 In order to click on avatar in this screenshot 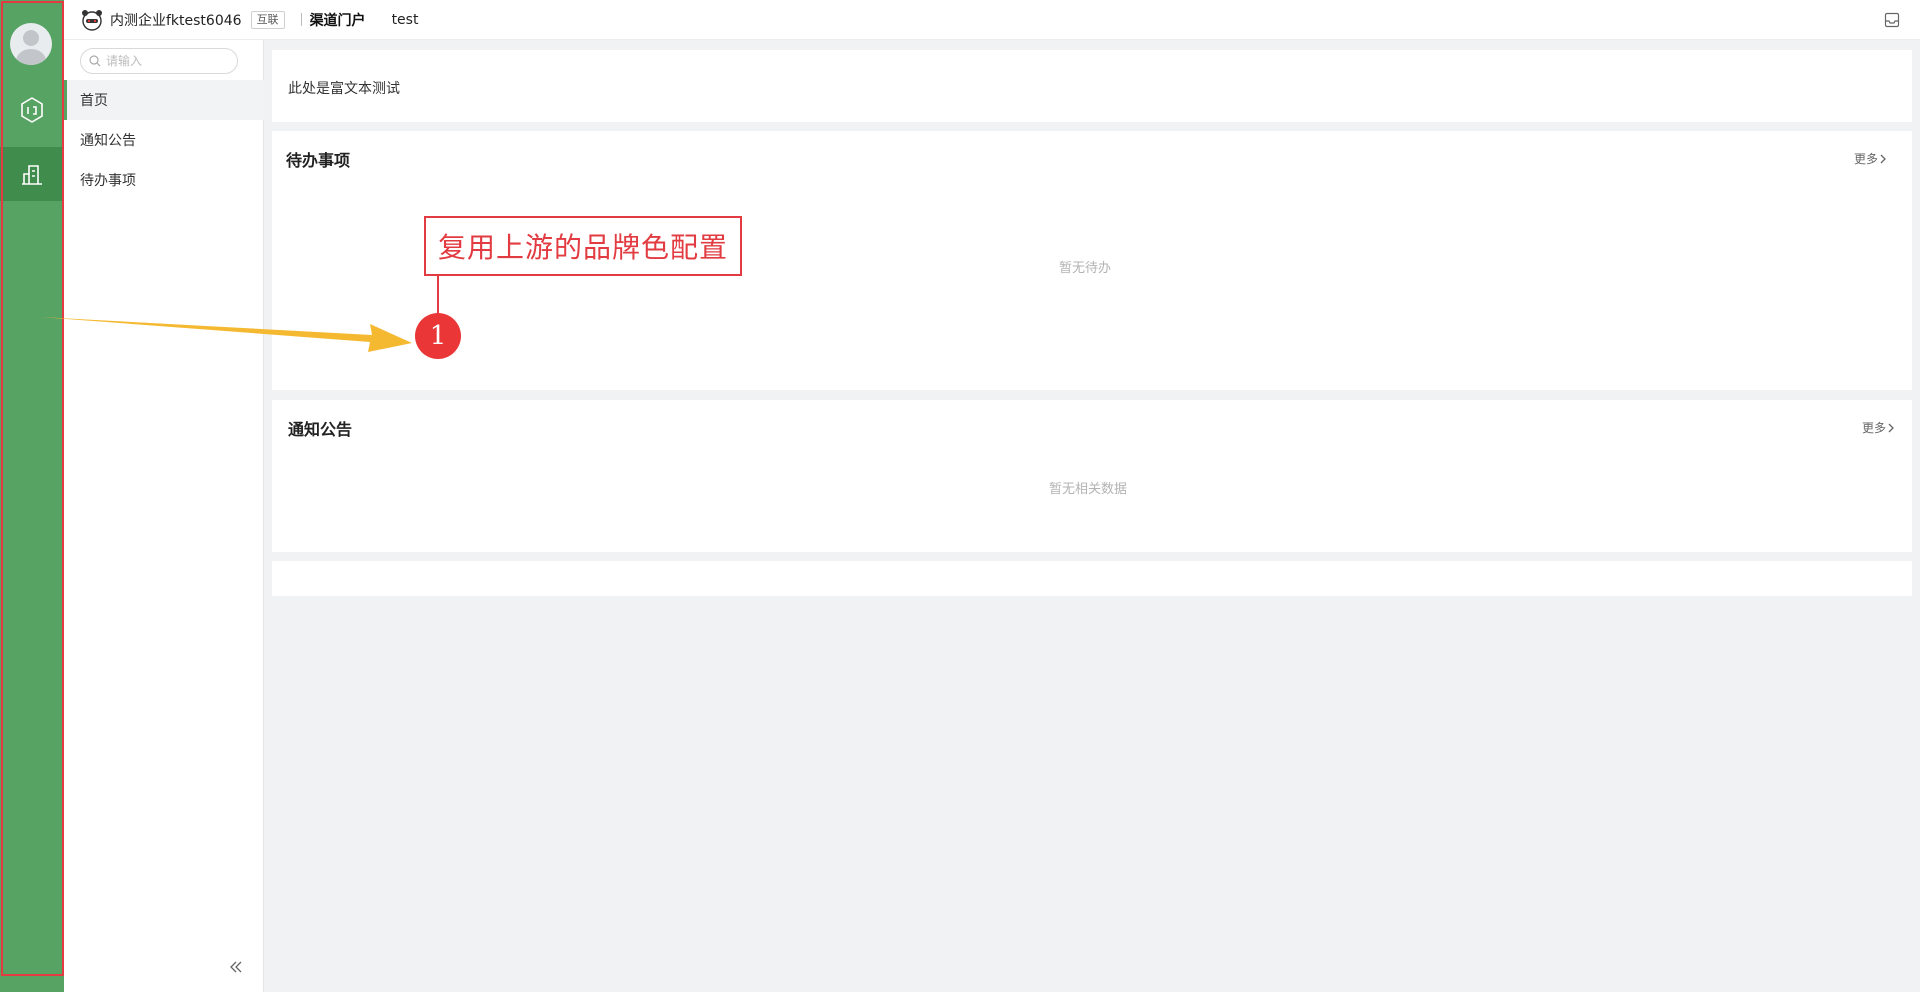, I will do `click(31, 44)`.